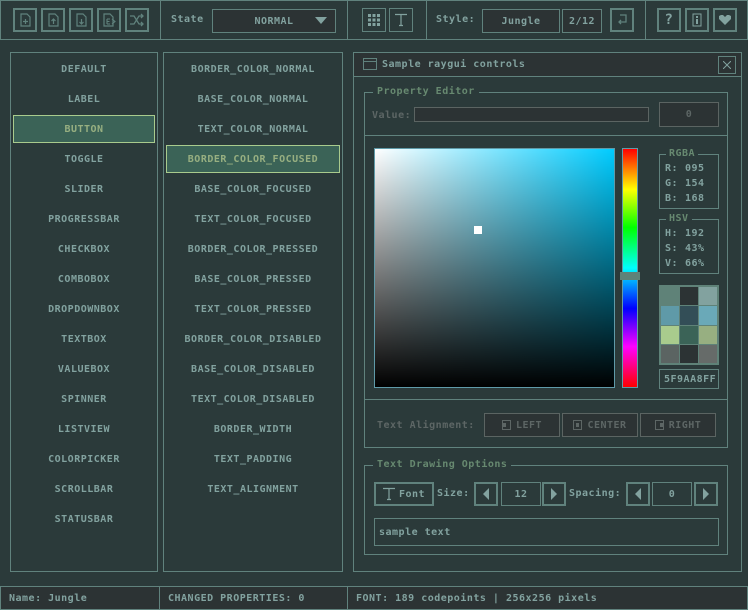 Image resolution: width=748 pixels, height=610 pixels. What do you see at coordinates (689, 379) in the screenshot?
I see `hex-input: 5F9AA8FF` at bounding box center [689, 379].